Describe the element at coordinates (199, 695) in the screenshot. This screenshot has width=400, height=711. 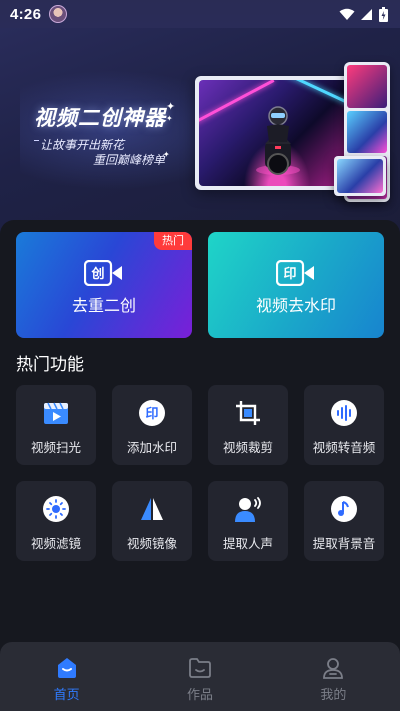
I see `tab-label: 作品` at that location.